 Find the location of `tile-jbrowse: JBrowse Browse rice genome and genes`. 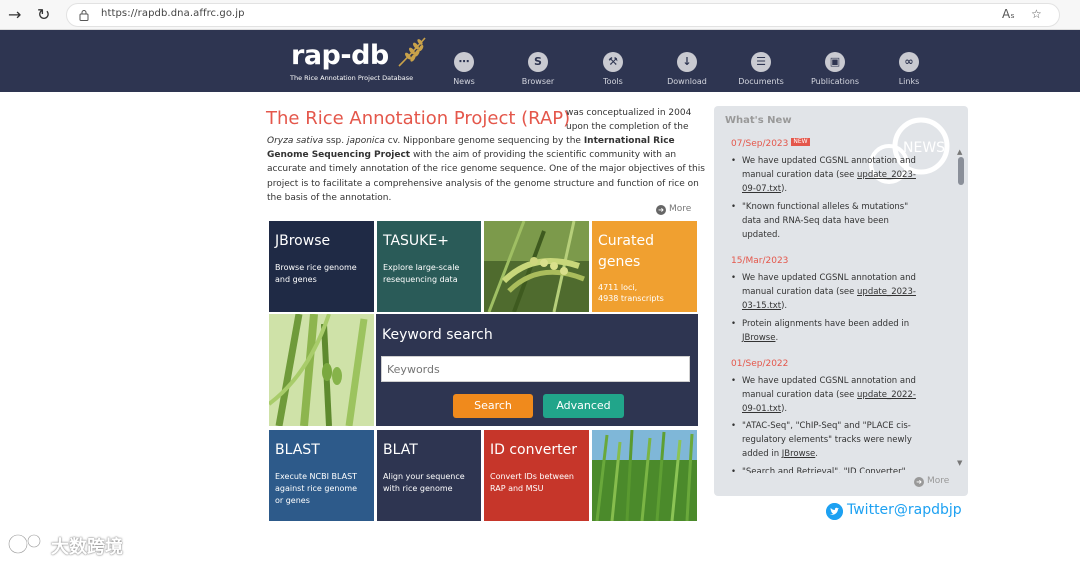

tile-jbrowse: JBrowse Browse rice genome and genes is located at coordinates (321, 266).